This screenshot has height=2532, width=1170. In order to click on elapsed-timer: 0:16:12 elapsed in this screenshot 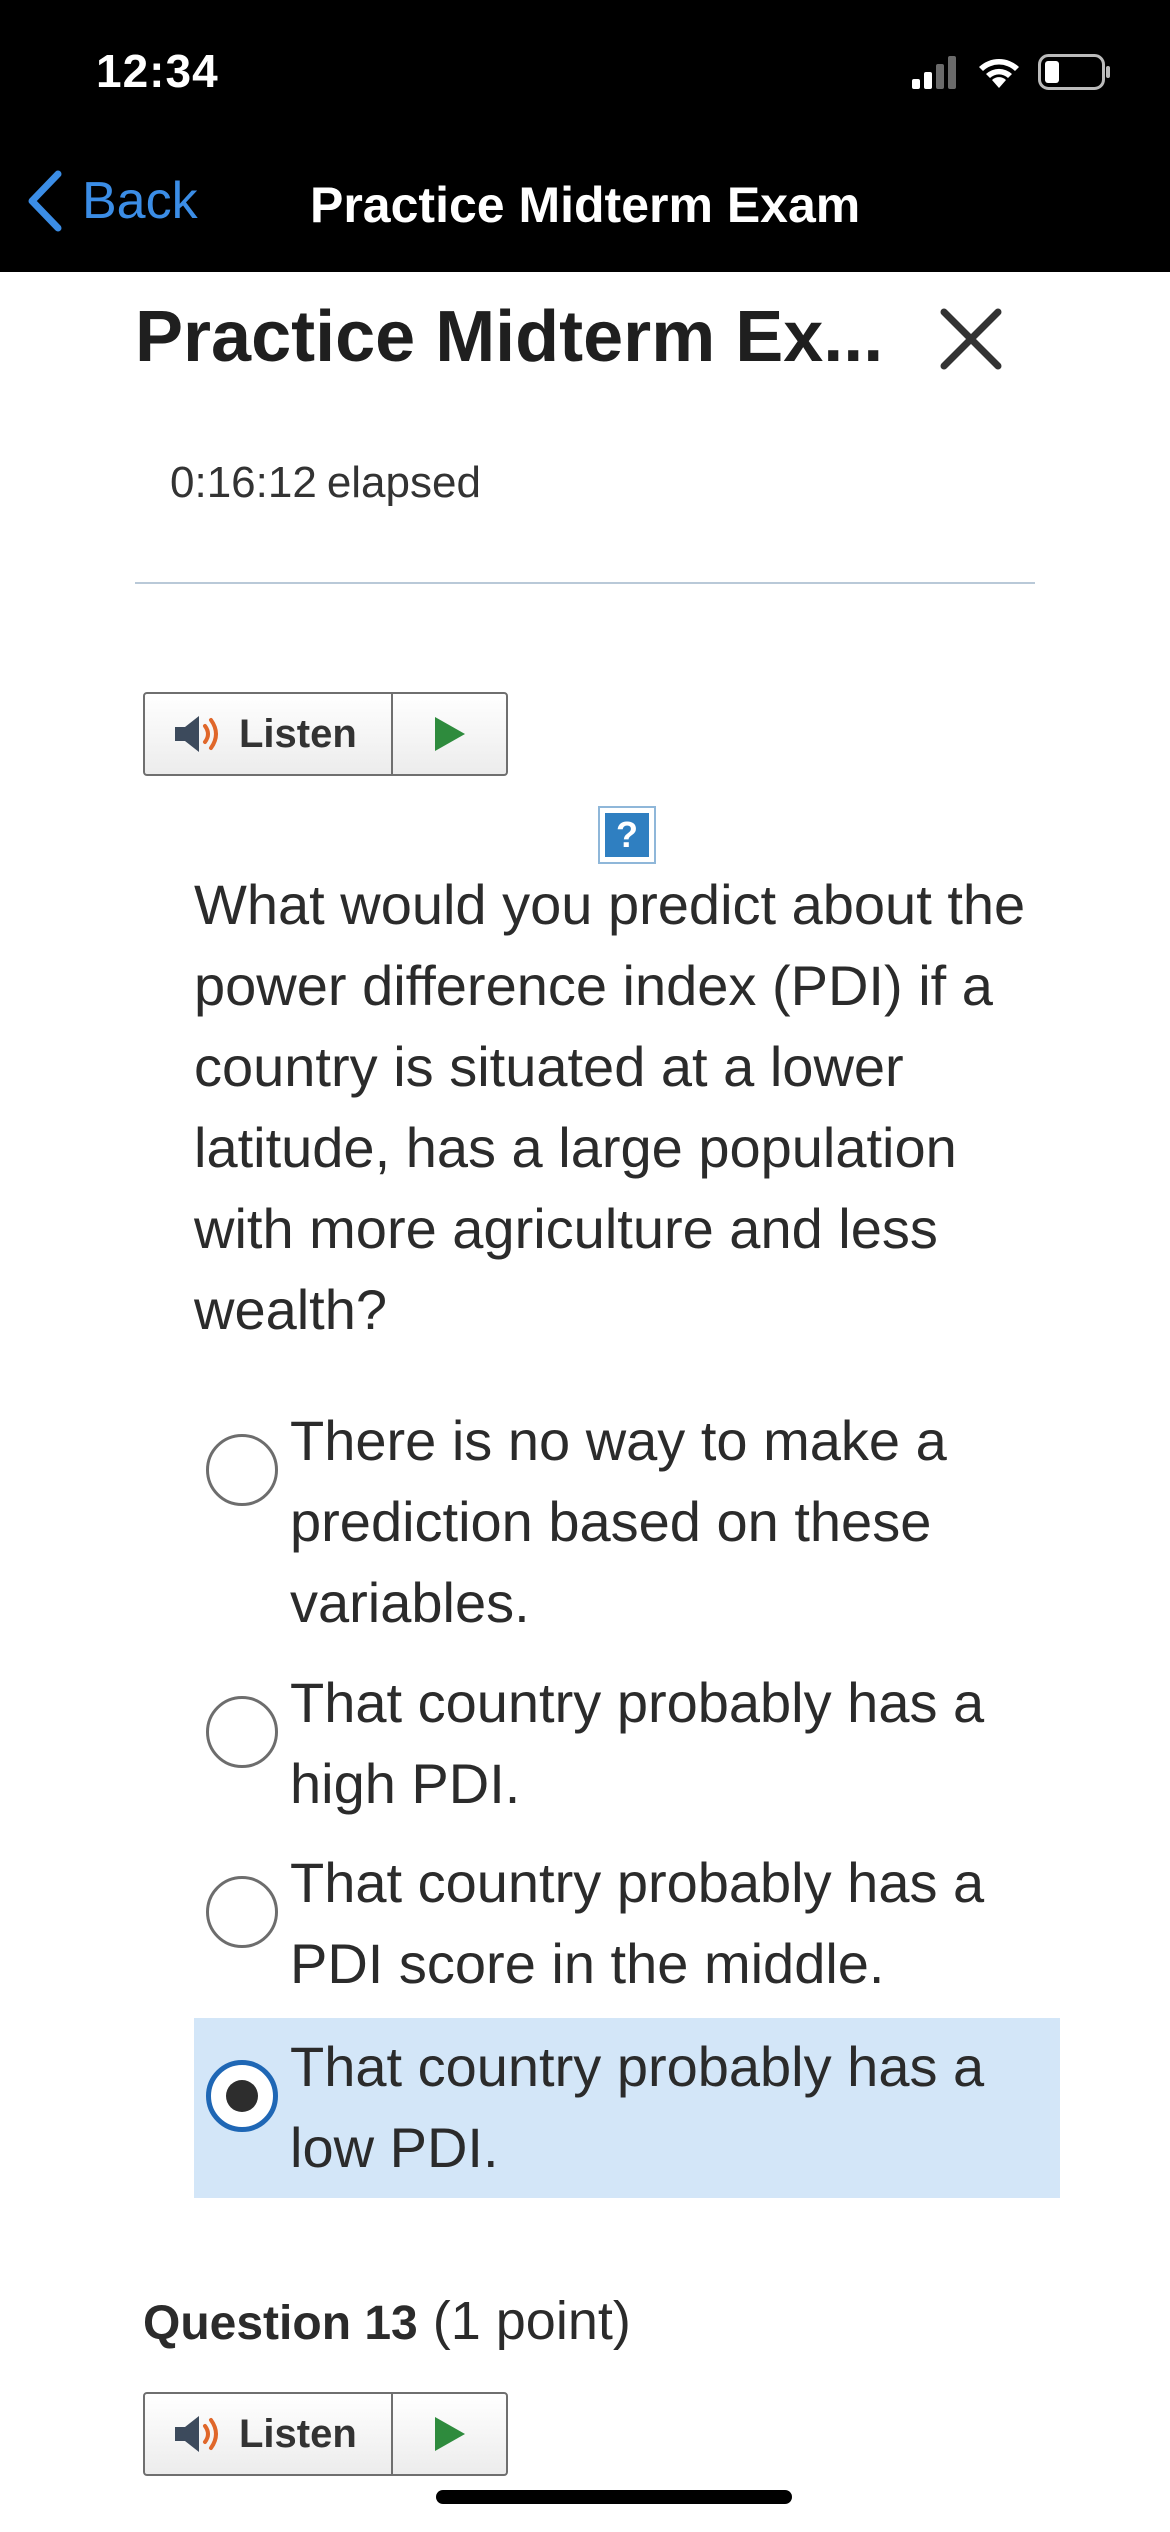, I will do `click(325, 483)`.